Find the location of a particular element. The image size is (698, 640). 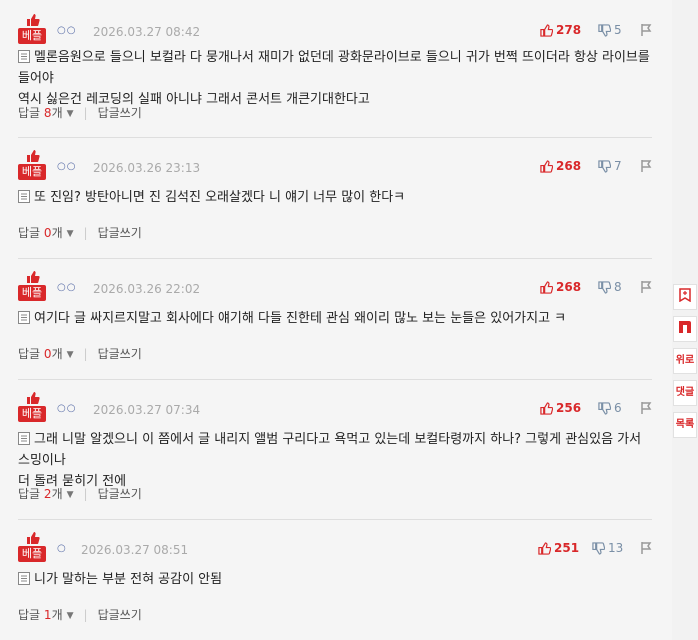

comment-body: 또 진임? 방탄아니면 진 김석진 오래살겠다 니 얘기 너무 많이 한다ㅋ is located at coordinates (335, 197).